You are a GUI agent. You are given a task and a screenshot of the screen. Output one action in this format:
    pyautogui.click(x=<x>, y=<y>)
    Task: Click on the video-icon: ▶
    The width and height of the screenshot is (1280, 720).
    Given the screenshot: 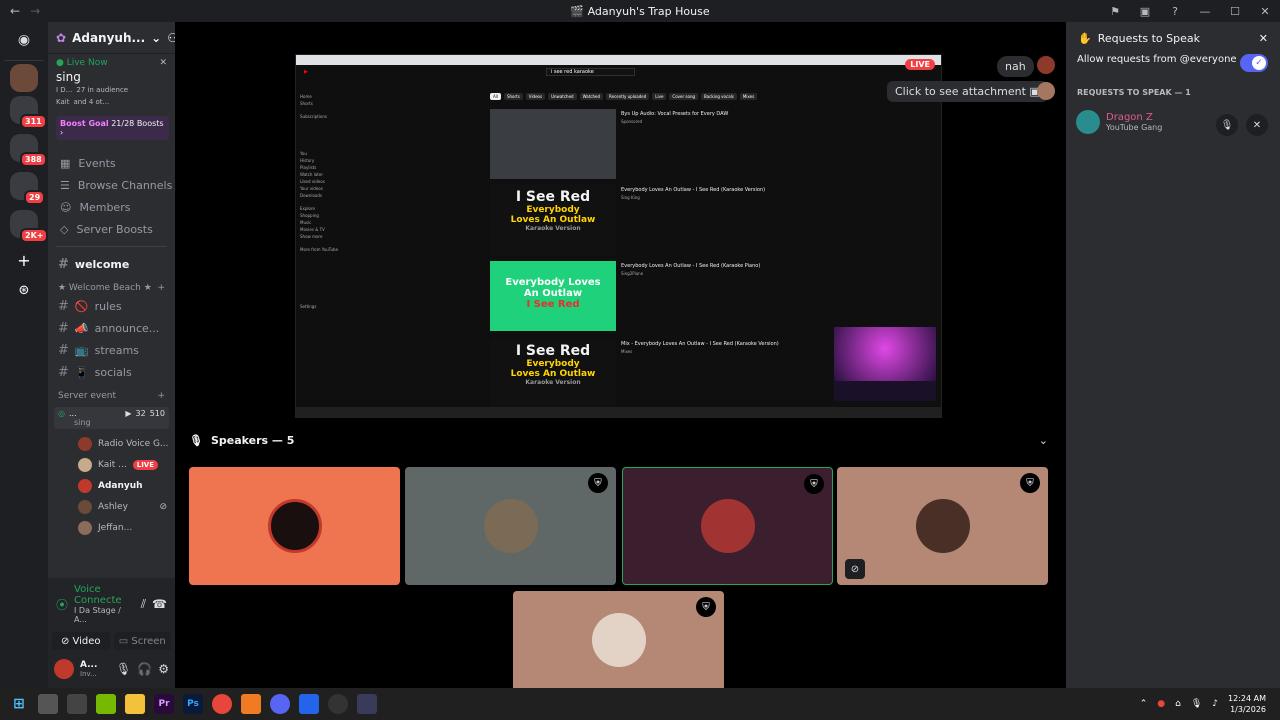 What is the action you would take?
    pyautogui.click(x=128, y=413)
    